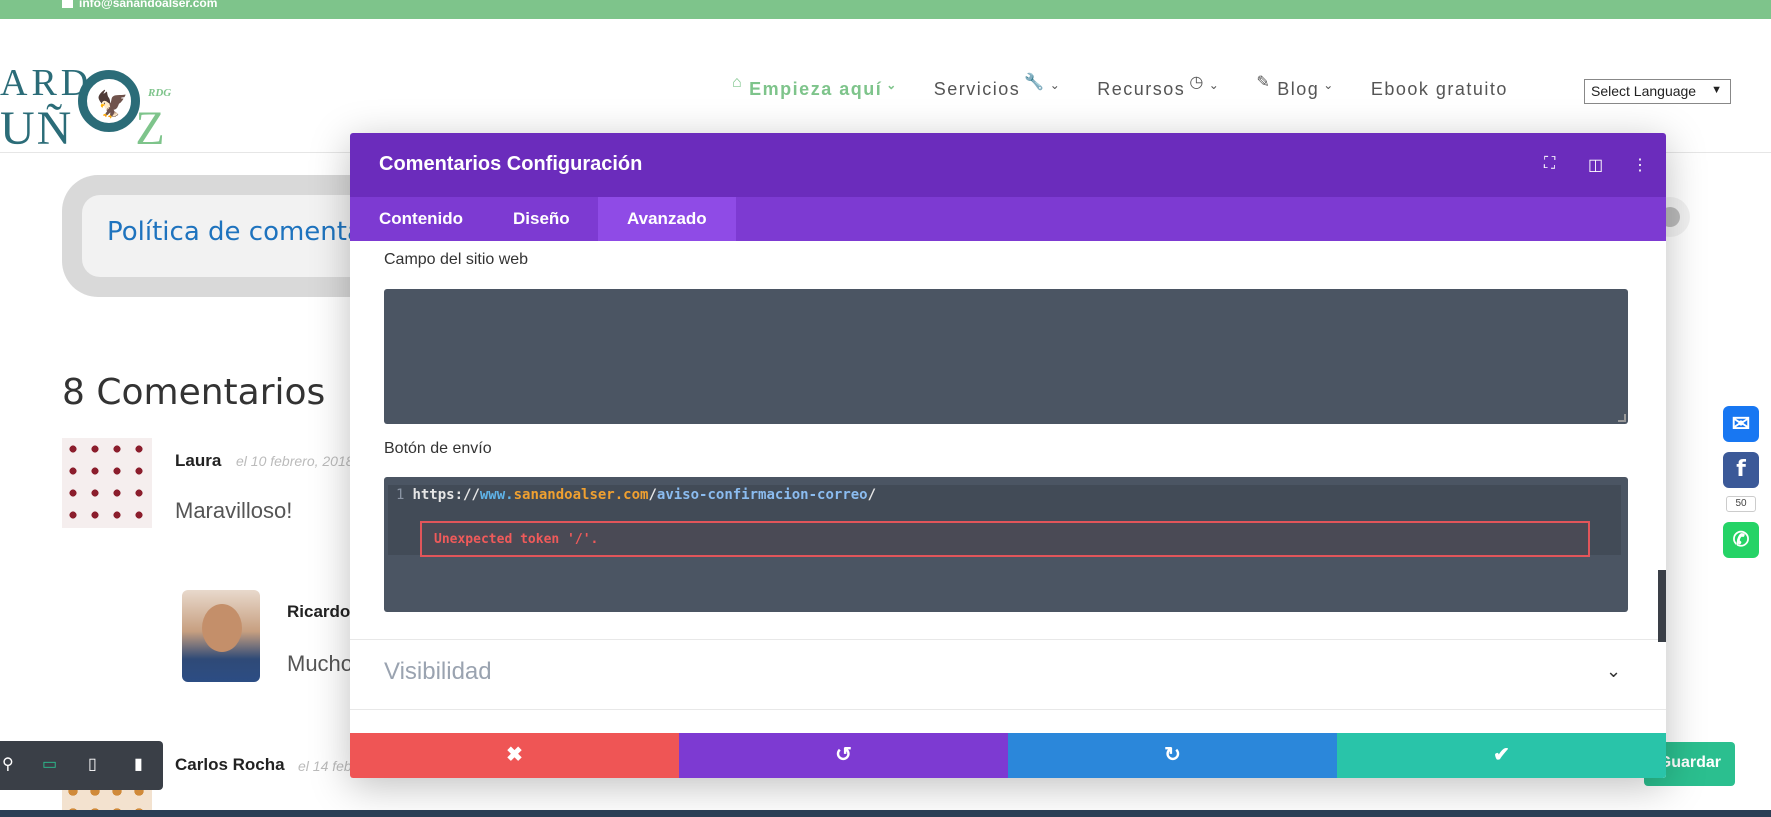 The height and width of the screenshot is (817, 1771). Describe the element at coordinates (667, 219) in the screenshot. I see `tab-avanzado: Avanzado` at that location.